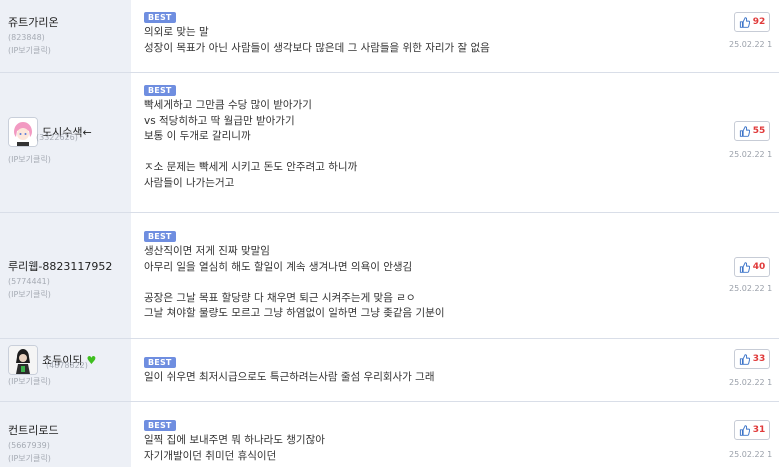 The image size is (779, 467). Describe the element at coordinates (759, 131) in the screenshot. I see `like-count: 55` at that location.